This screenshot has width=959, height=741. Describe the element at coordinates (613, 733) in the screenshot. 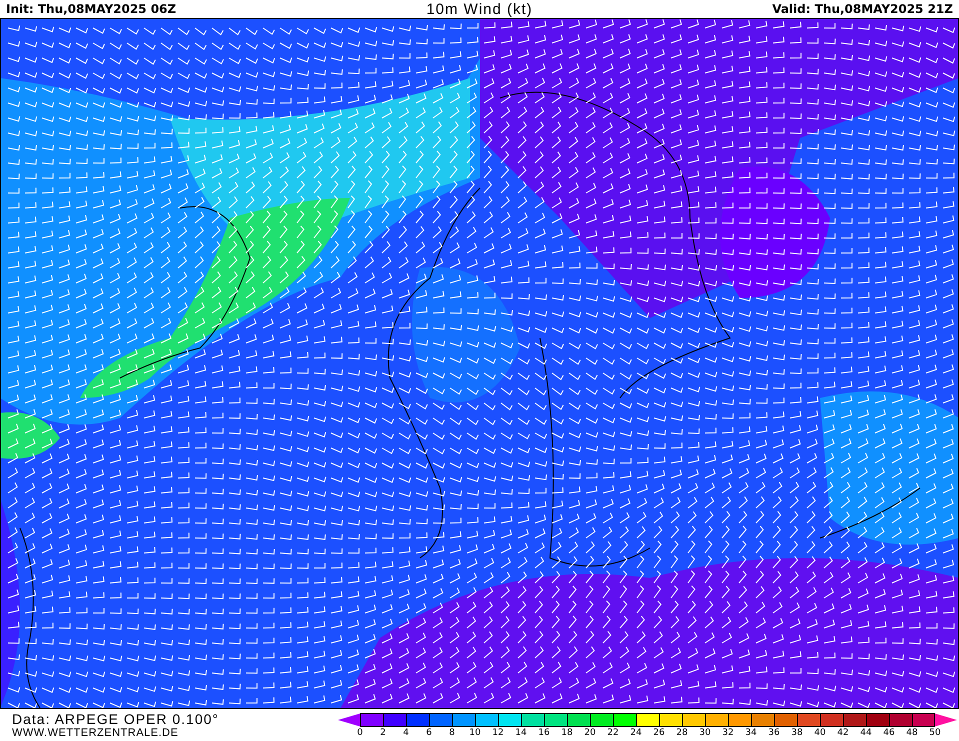

I see `scale-label: 22` at that location.